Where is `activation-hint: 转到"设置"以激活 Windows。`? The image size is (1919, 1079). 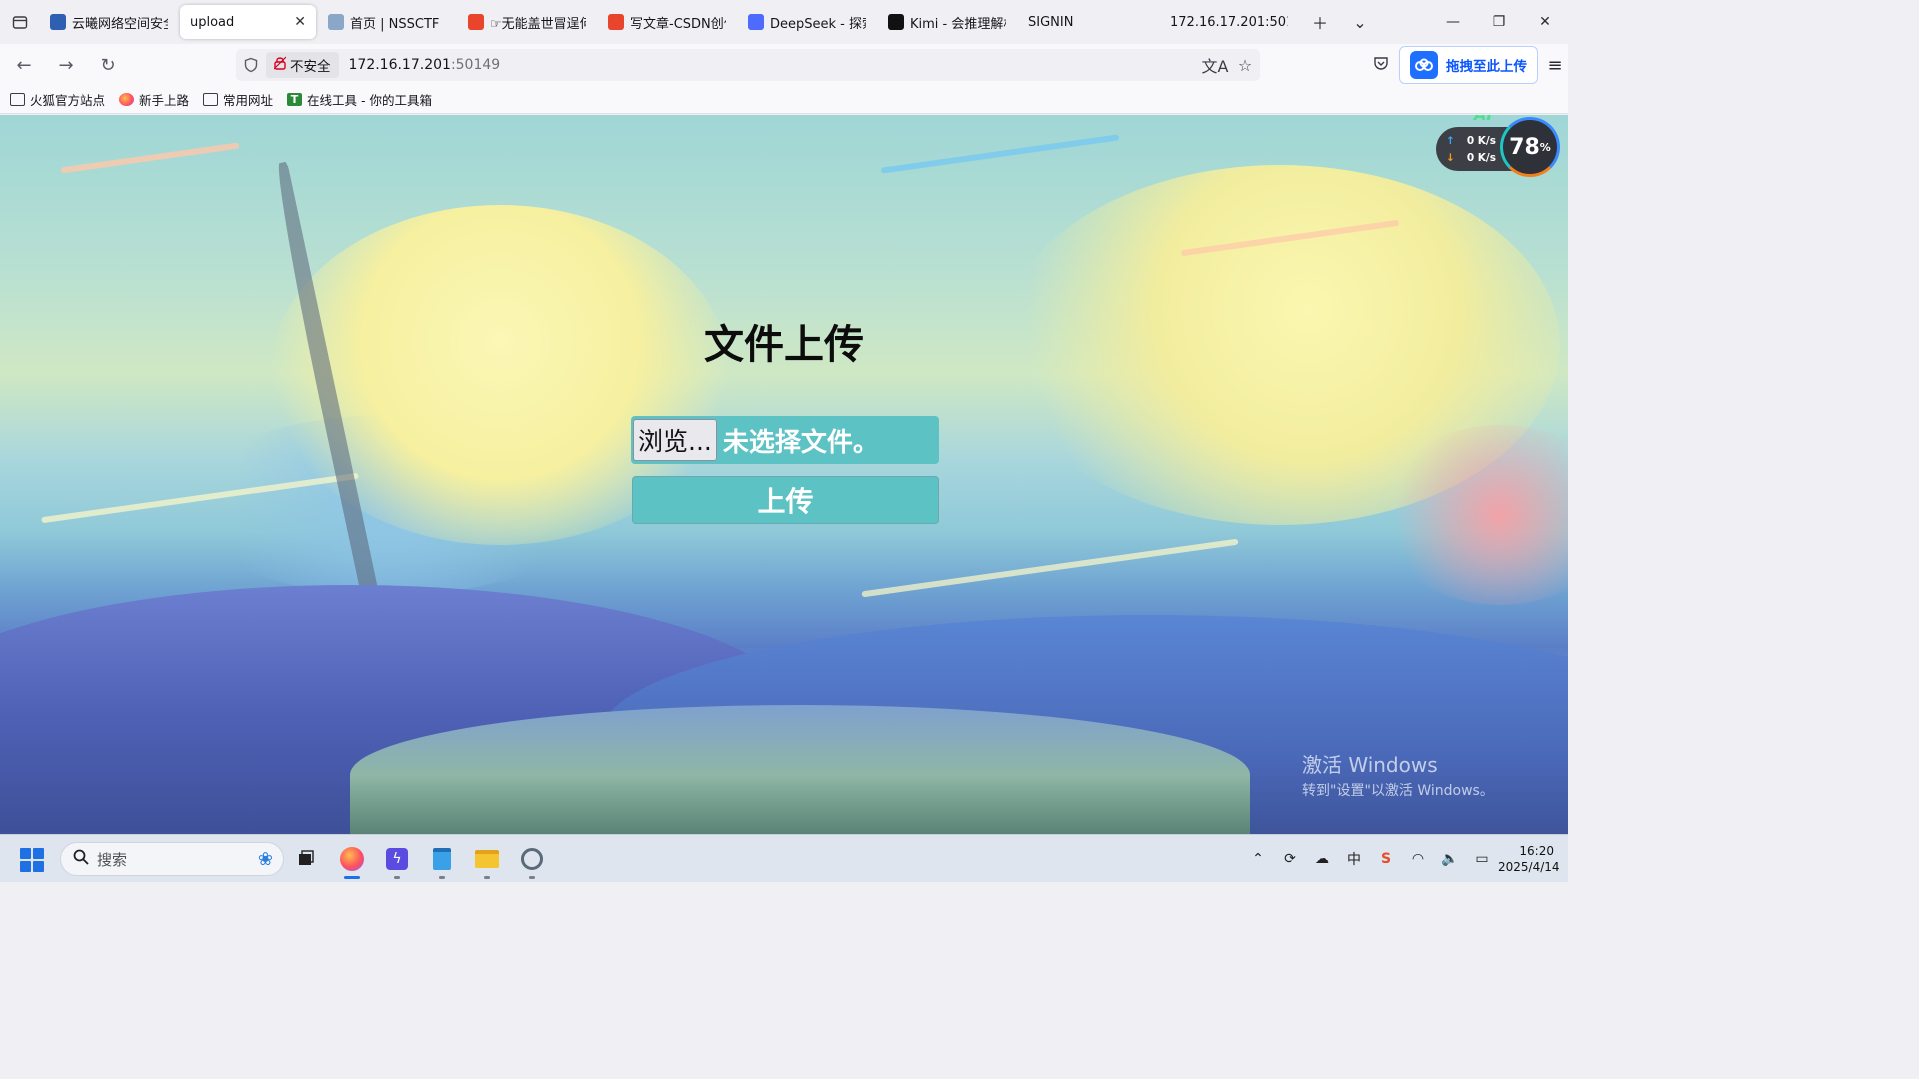 activation-hint: 转到"设置"以激活 Windows。 is located at coordinates (1398, 791).